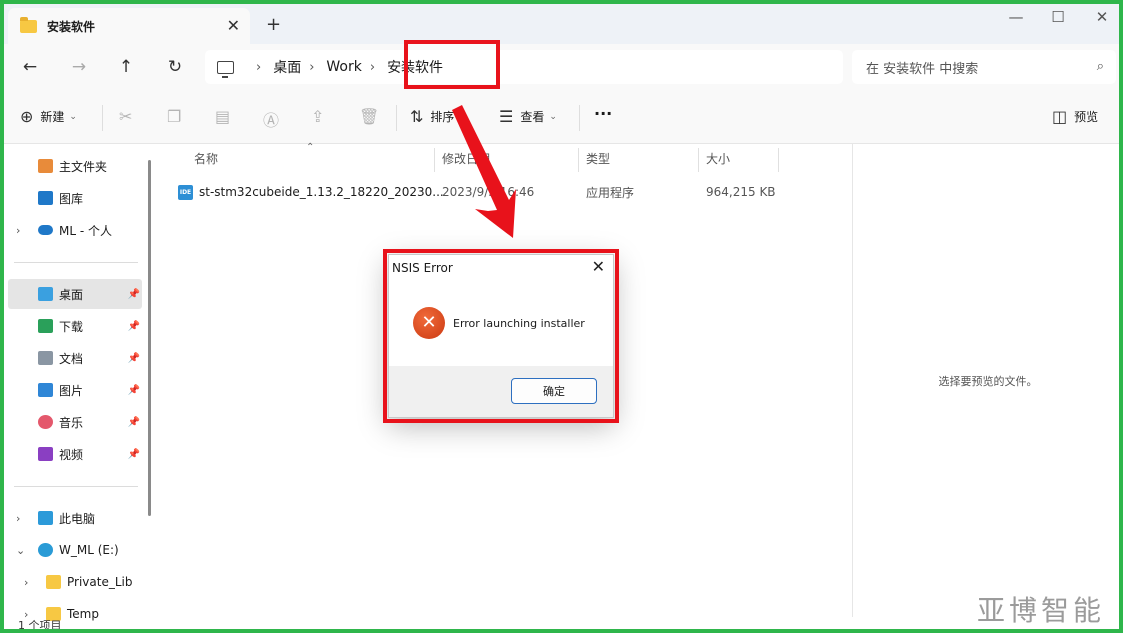 Image resolution: width=1123 pixels, height=633 pixels. What do you see at coordinates (1040, 610) in the screenshot?
I see `watermark: 亚博智能` at bounding box center [1040, 610].